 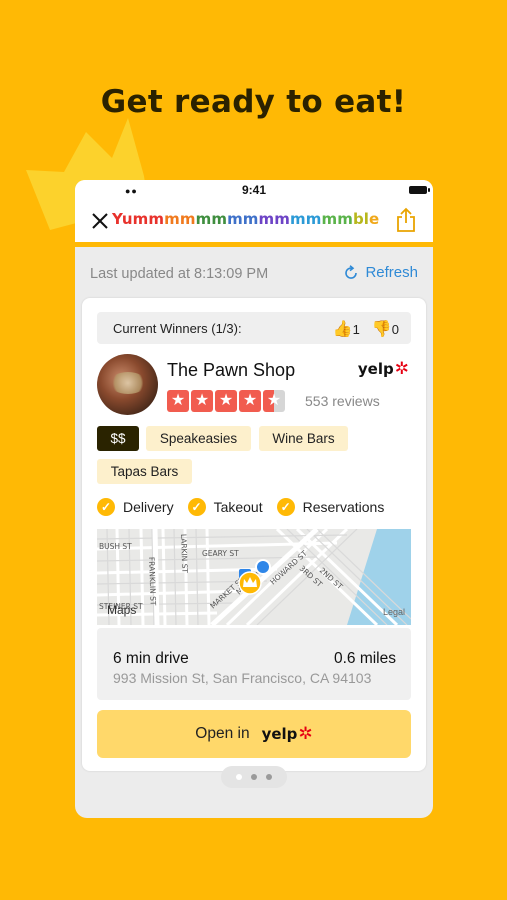 What do you see at coordinates (148, 507) in the screenshot?
I see `amenity-label: Delivery` at bounding box center [148, 507].